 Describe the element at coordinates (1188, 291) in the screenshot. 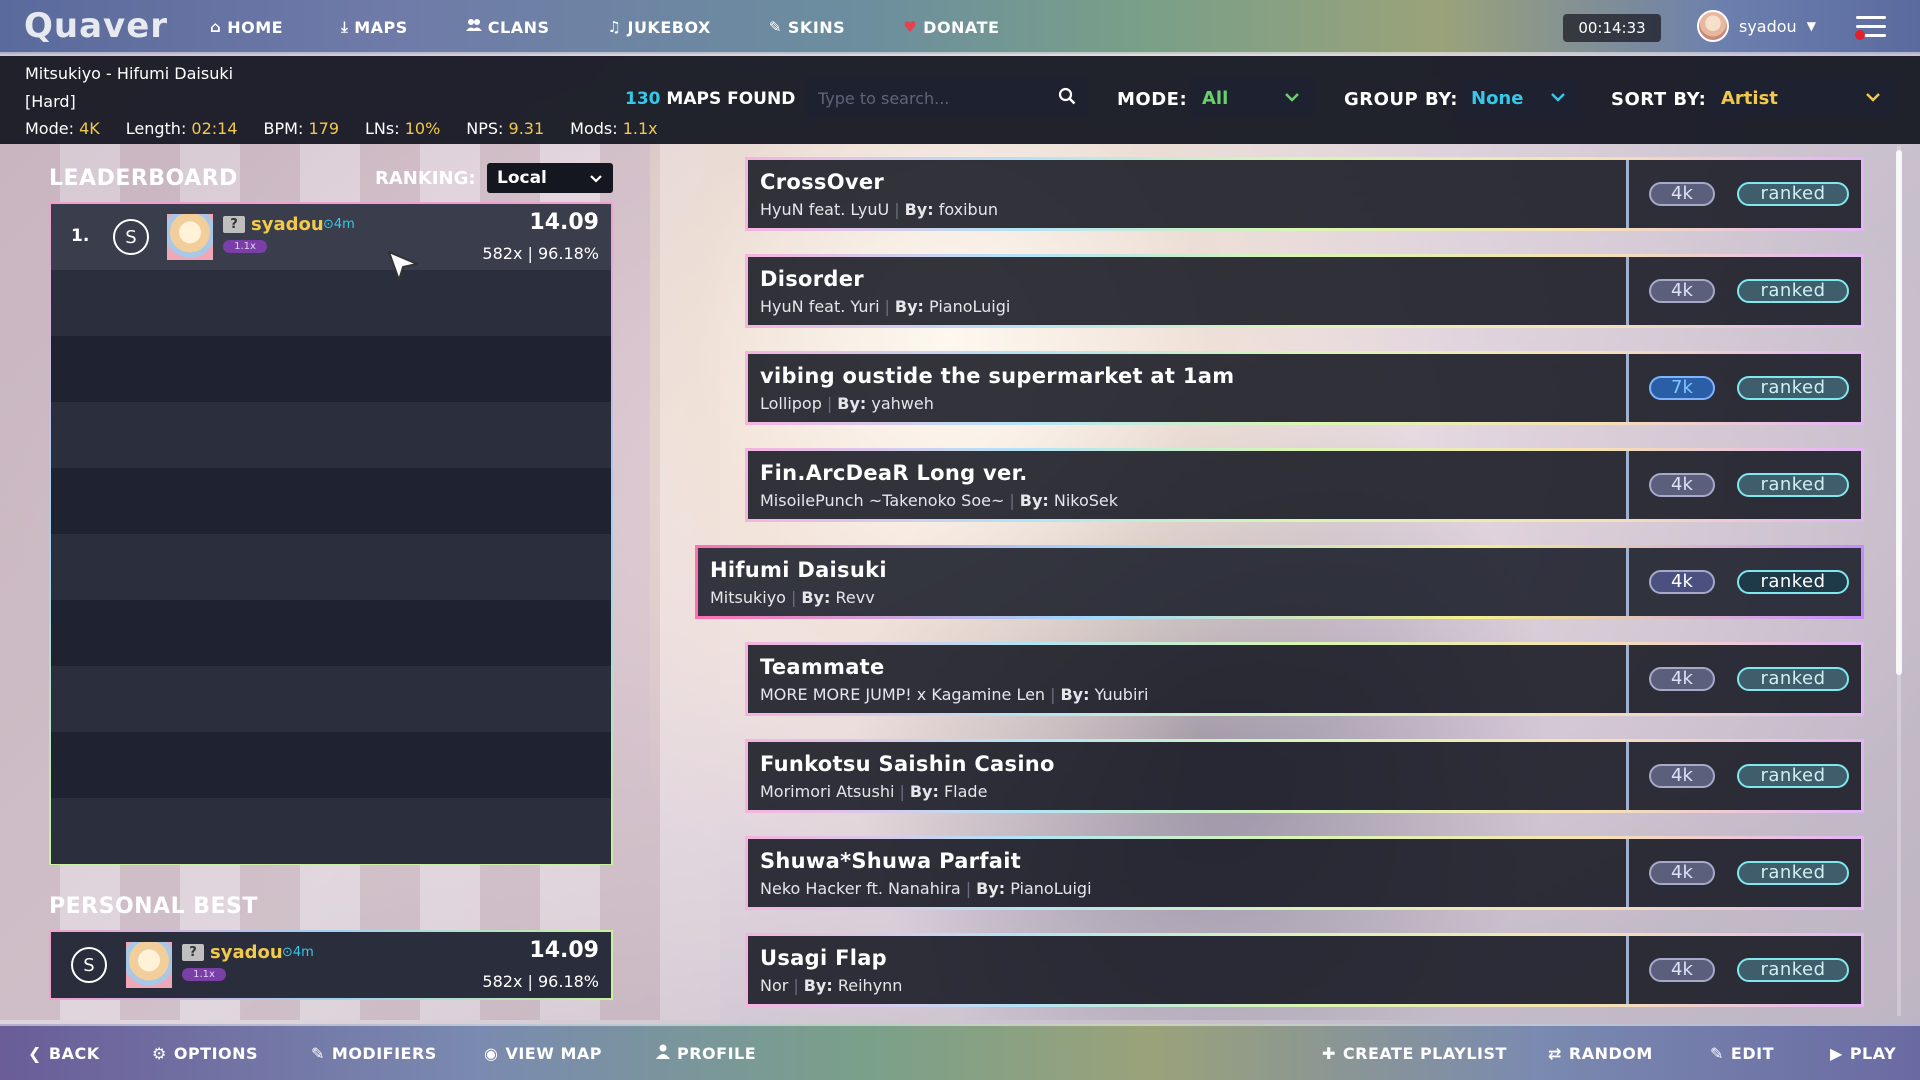

I see `map-info: Disorder HyuN feat. Yuri | By: PianoLuigi` at that location.